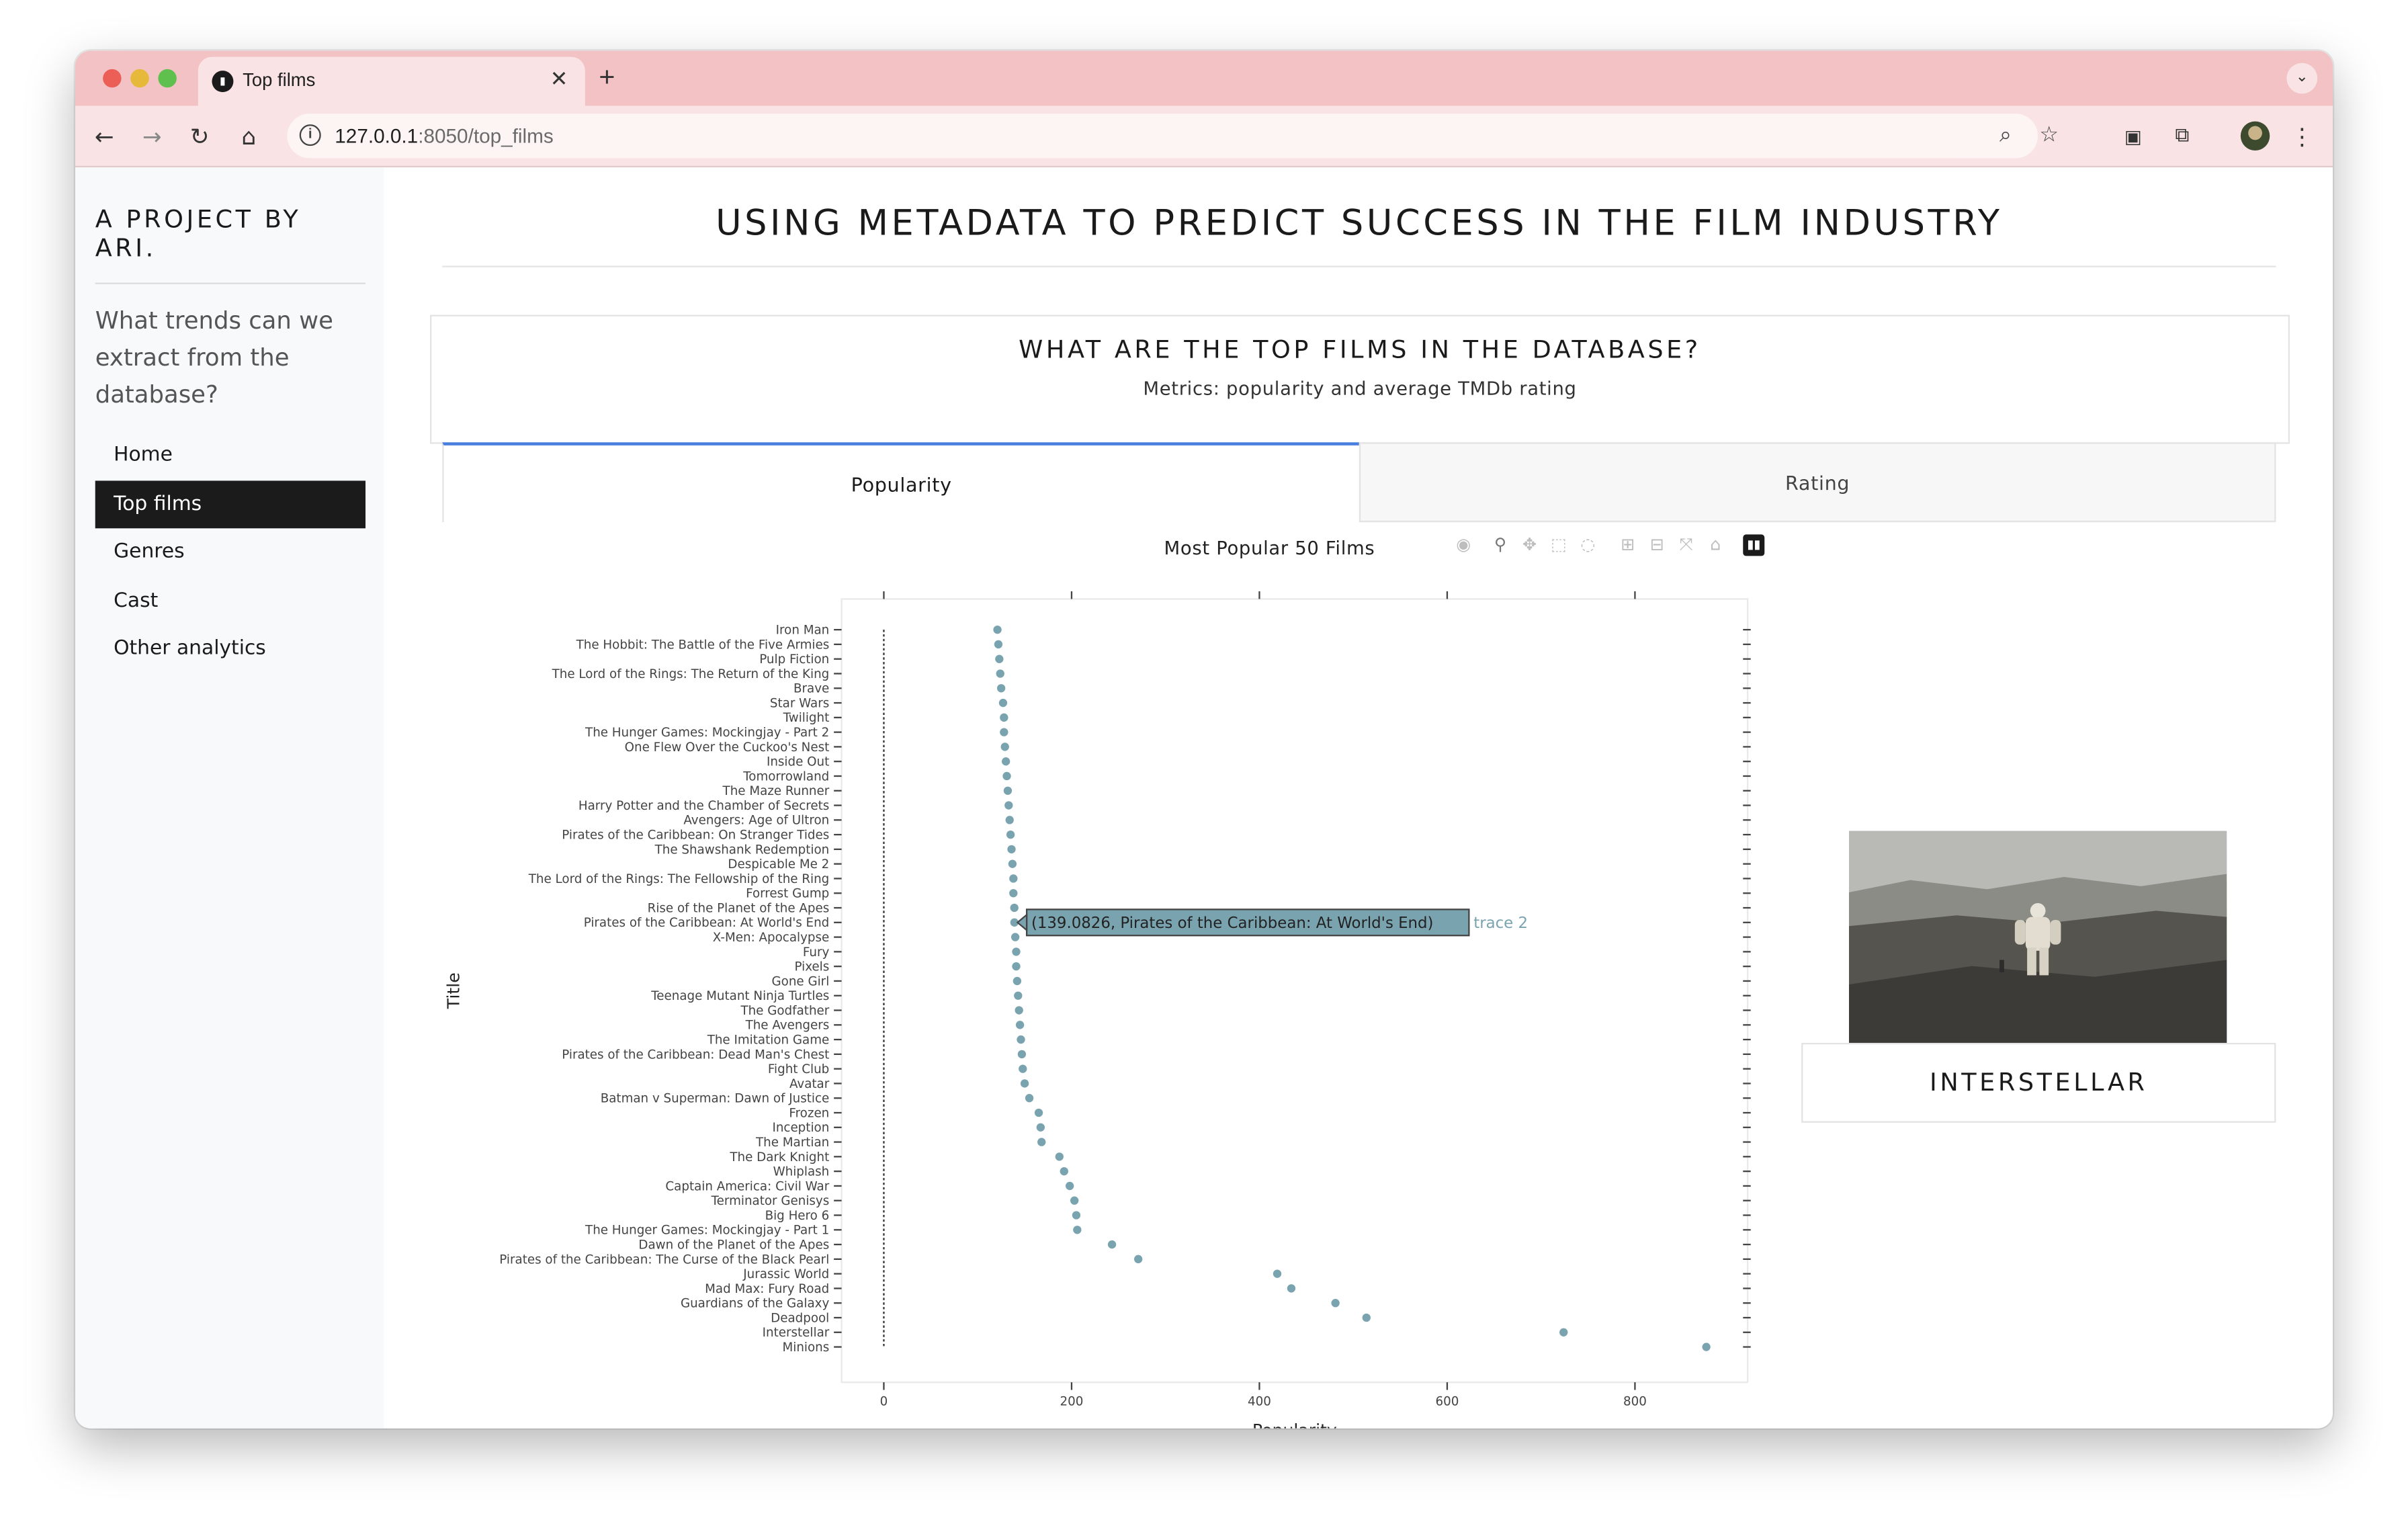 This screenshot has width=2408, height=1528. I want to click on y-tick-label: Pirates of the Caribbean: At World's End, so click(707, 923).